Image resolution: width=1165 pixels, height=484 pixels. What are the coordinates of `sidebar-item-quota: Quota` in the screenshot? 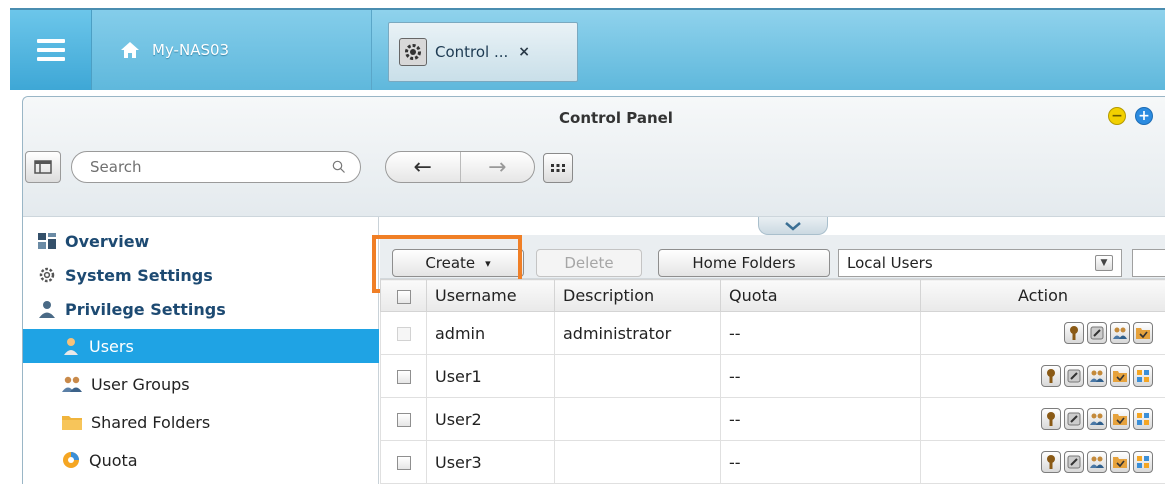 It's located at (99, 460).